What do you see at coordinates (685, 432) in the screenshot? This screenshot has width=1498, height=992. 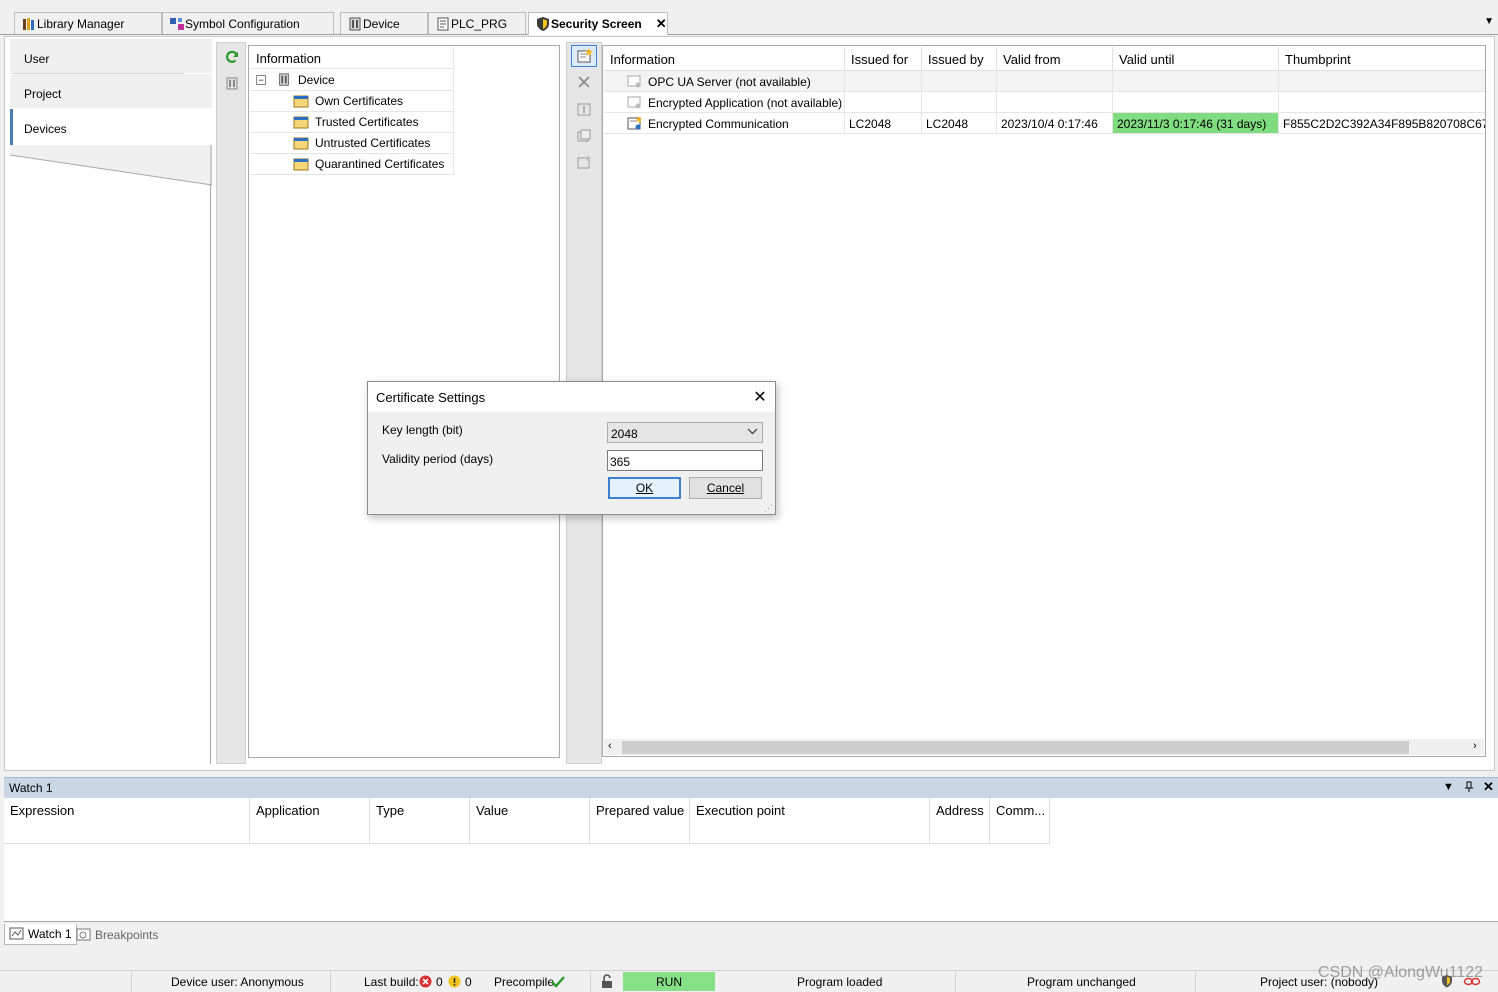 I see `key-length-select: 2048` at bounding box center [685, 432].